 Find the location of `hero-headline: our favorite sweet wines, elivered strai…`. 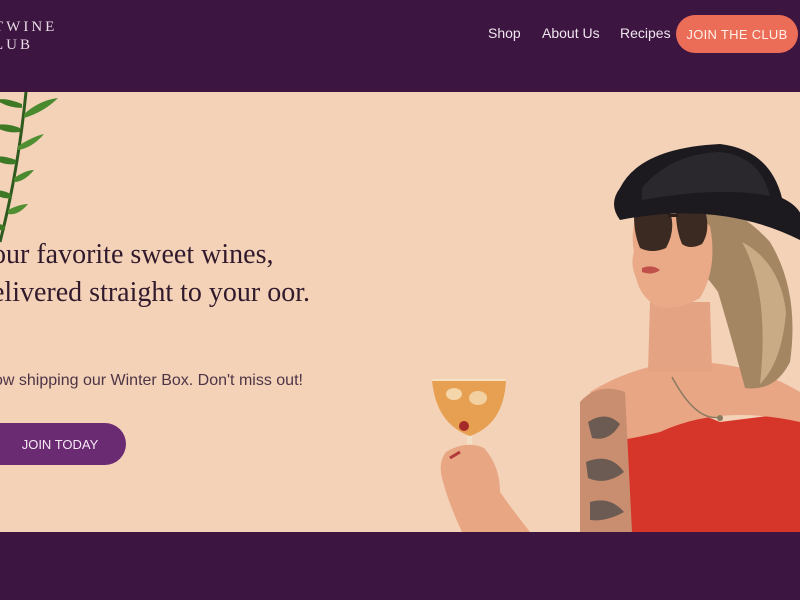

hero-headline: our favorite sweet wines, elivered strai… is located at coordinates (155, 273).